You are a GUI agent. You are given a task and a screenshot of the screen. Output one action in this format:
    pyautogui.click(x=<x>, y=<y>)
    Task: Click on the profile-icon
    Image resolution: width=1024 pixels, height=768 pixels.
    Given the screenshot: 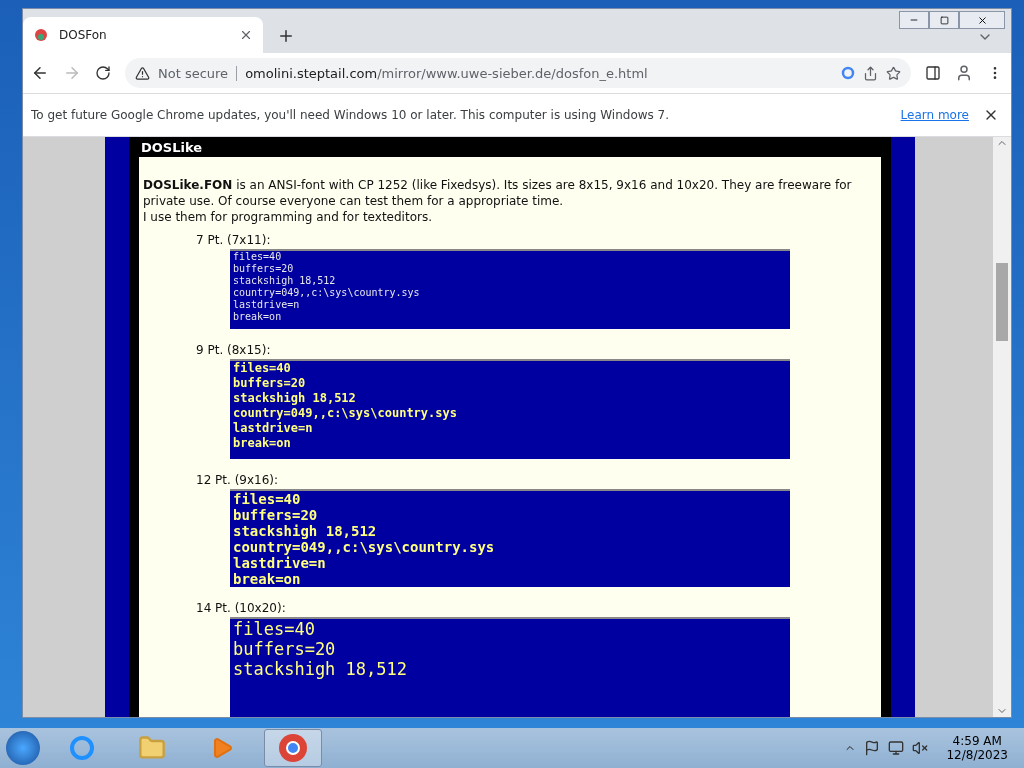 What is the action you would take?
    pyautogui.click(x=964, y=73)
    